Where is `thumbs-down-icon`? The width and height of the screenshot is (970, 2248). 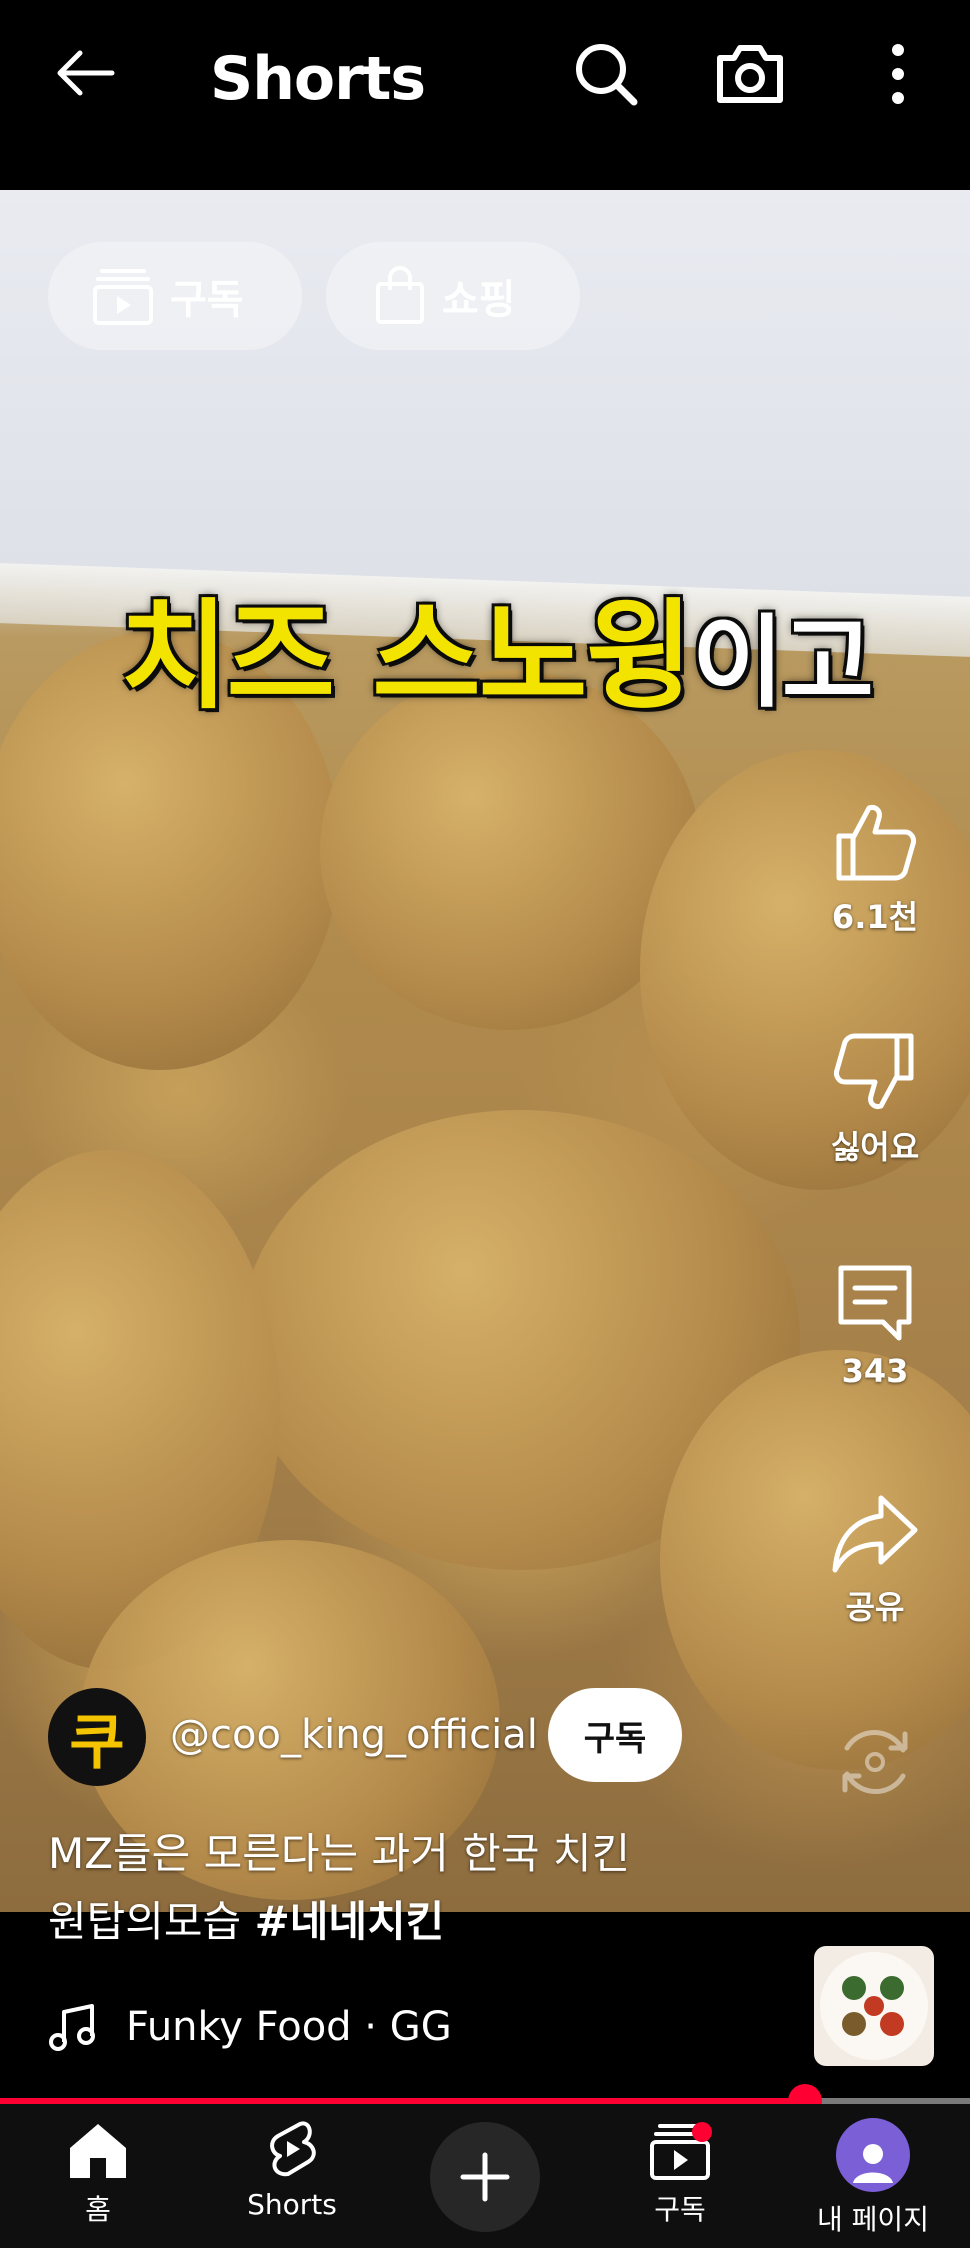
thumbs-down-icon is located at coordinates (874, 1071).